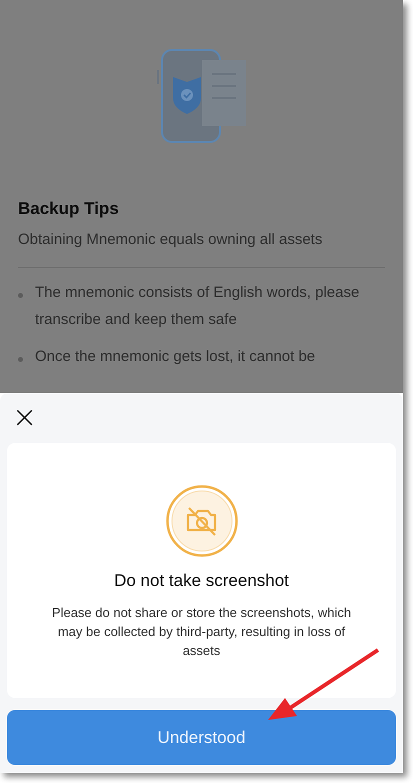 The height and width of the screenshot is (783, 413). Describe the element at coordinates (175, 357) in the screenshot. I see `tip-text: Once the mnemonic gets lost, it cannot be` at that location.